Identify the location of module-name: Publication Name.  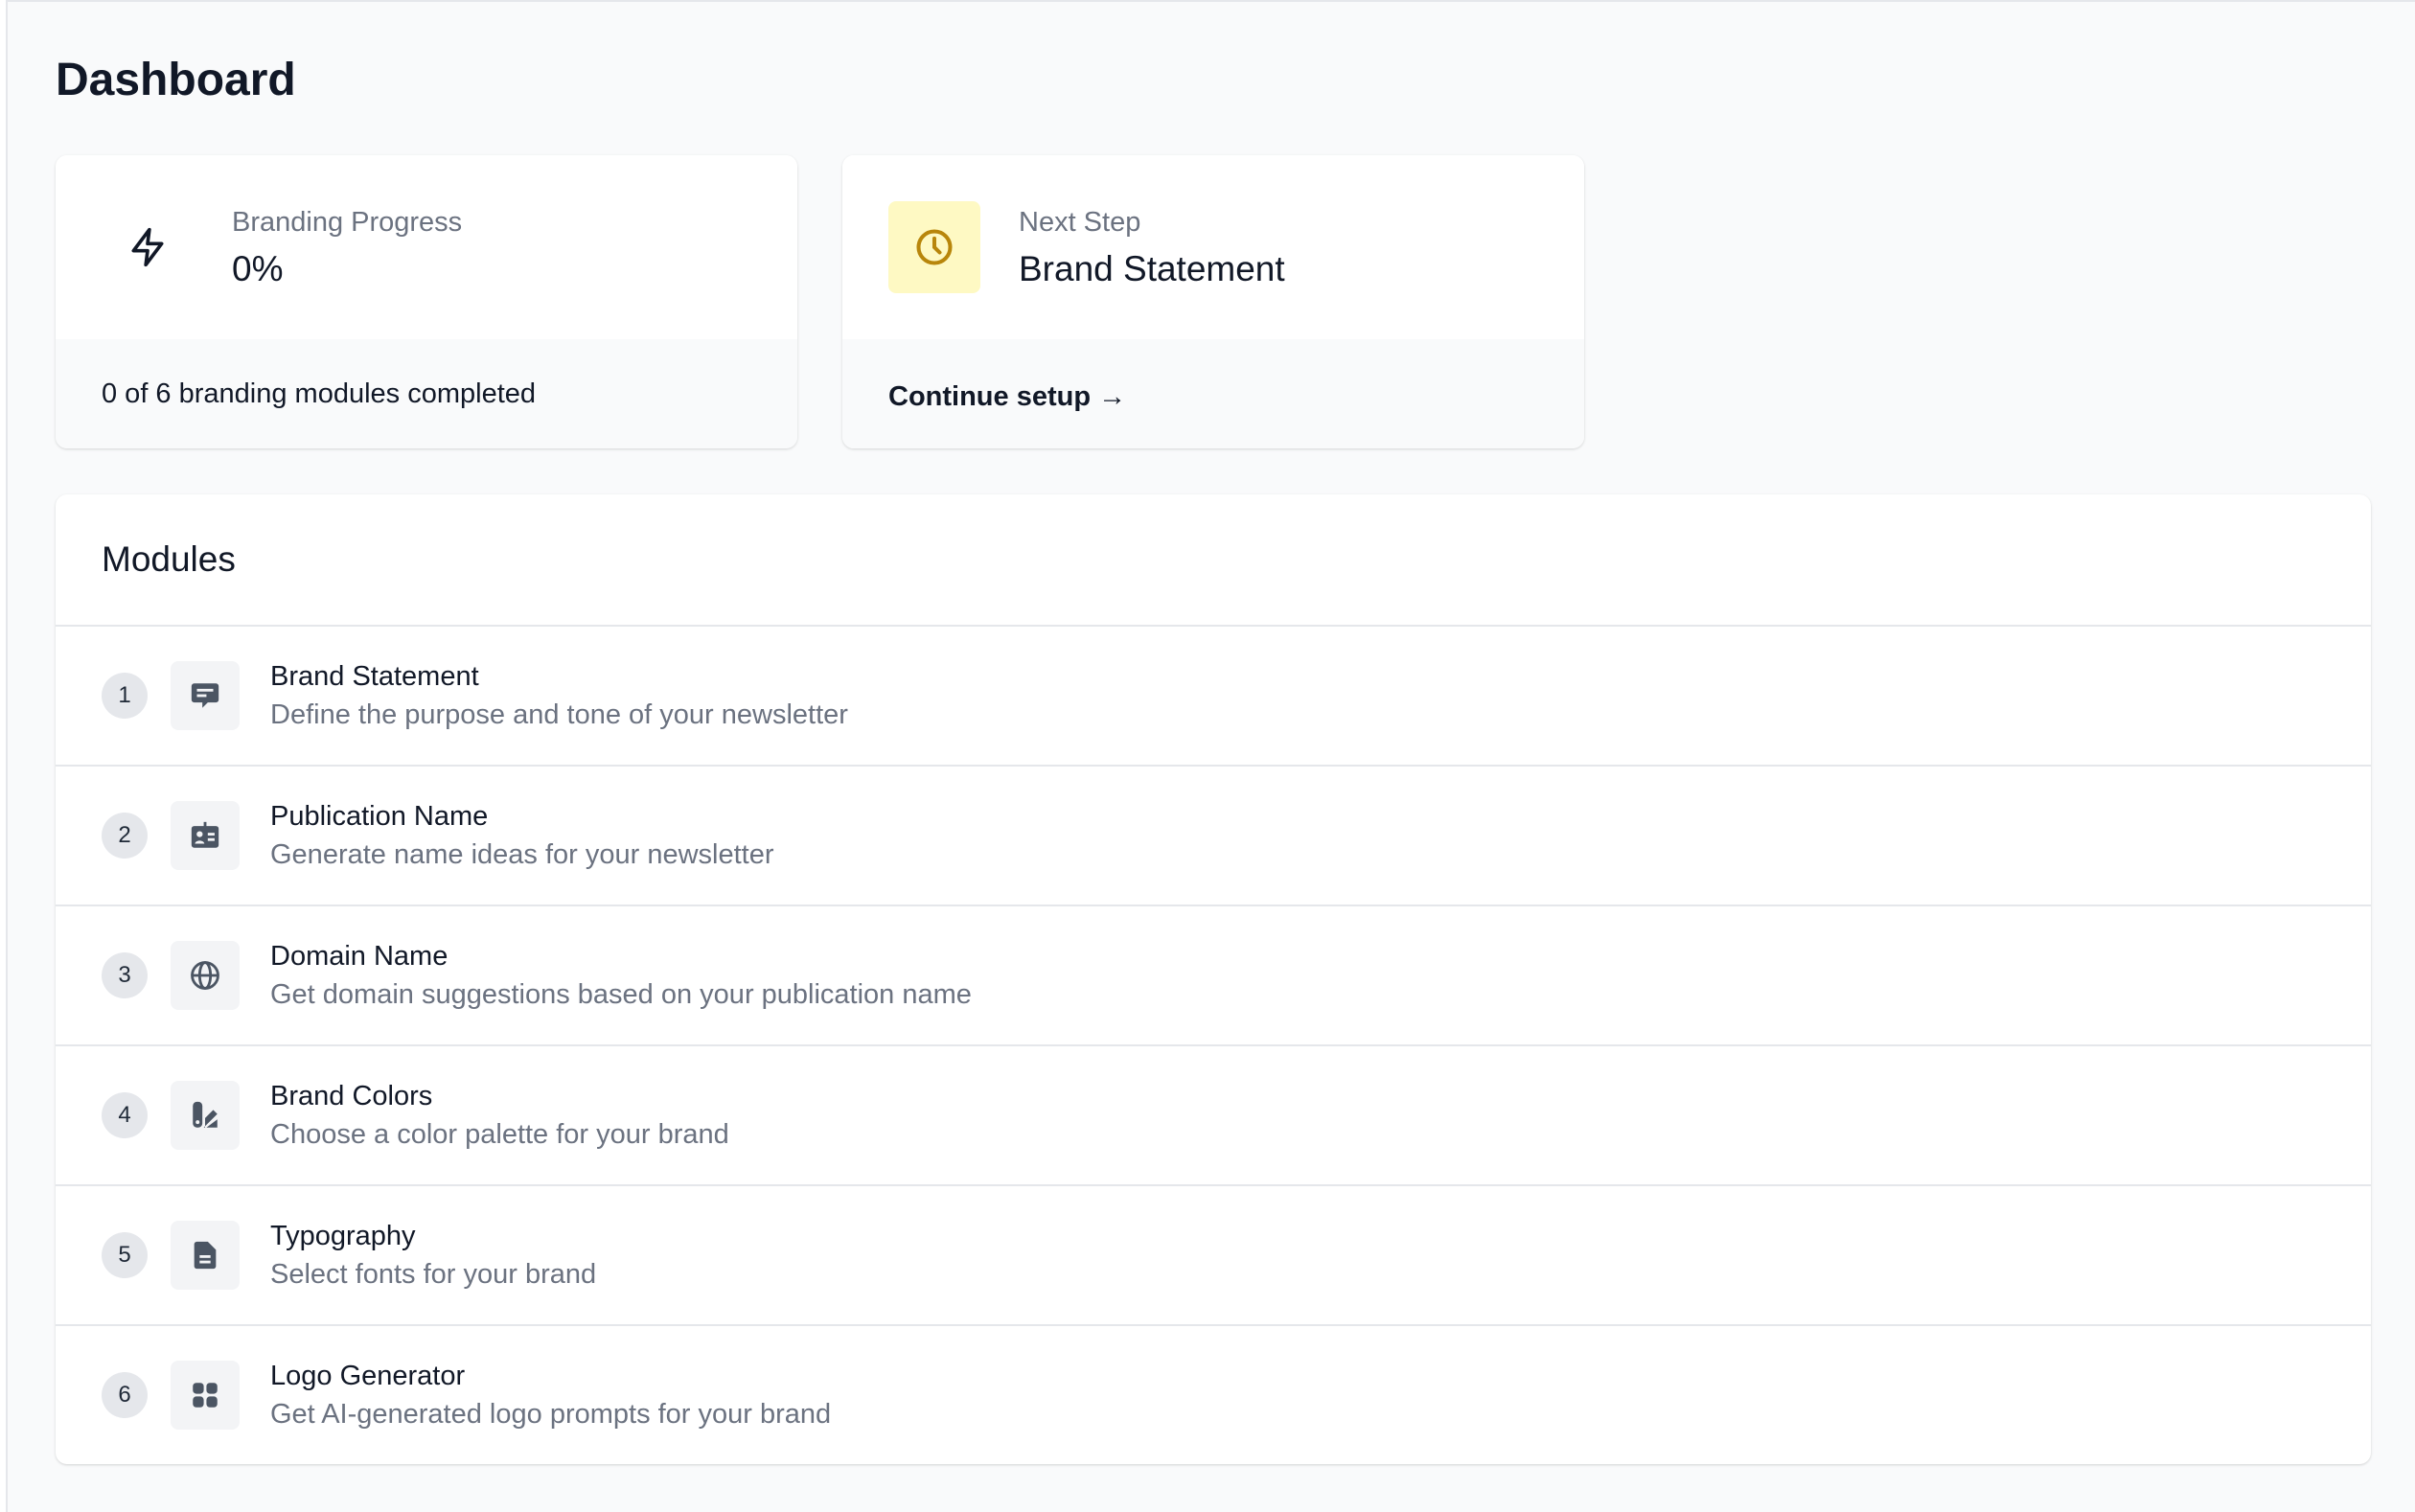
(379, 817).